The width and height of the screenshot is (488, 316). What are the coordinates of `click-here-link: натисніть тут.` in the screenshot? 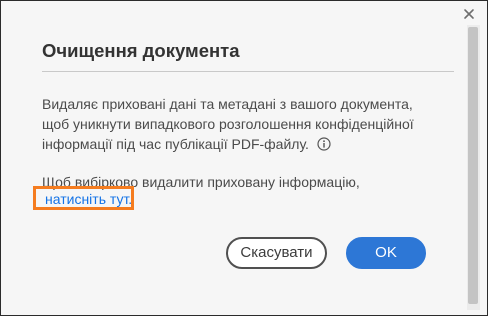 It's located at (88, 199).